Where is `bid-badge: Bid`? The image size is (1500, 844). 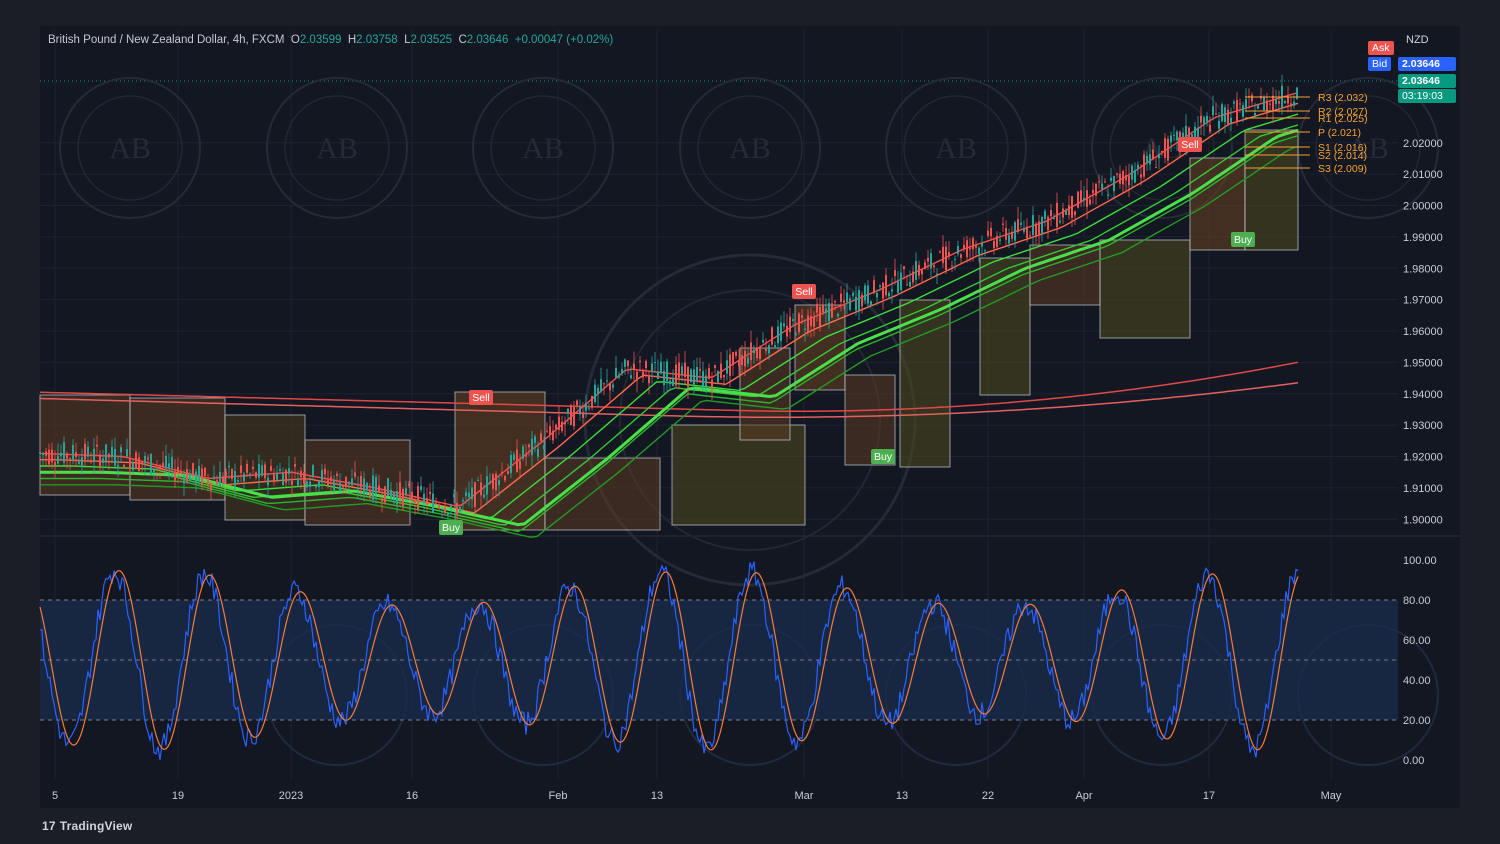
bid-badge: Bid is located at coordinates (1380, 64).